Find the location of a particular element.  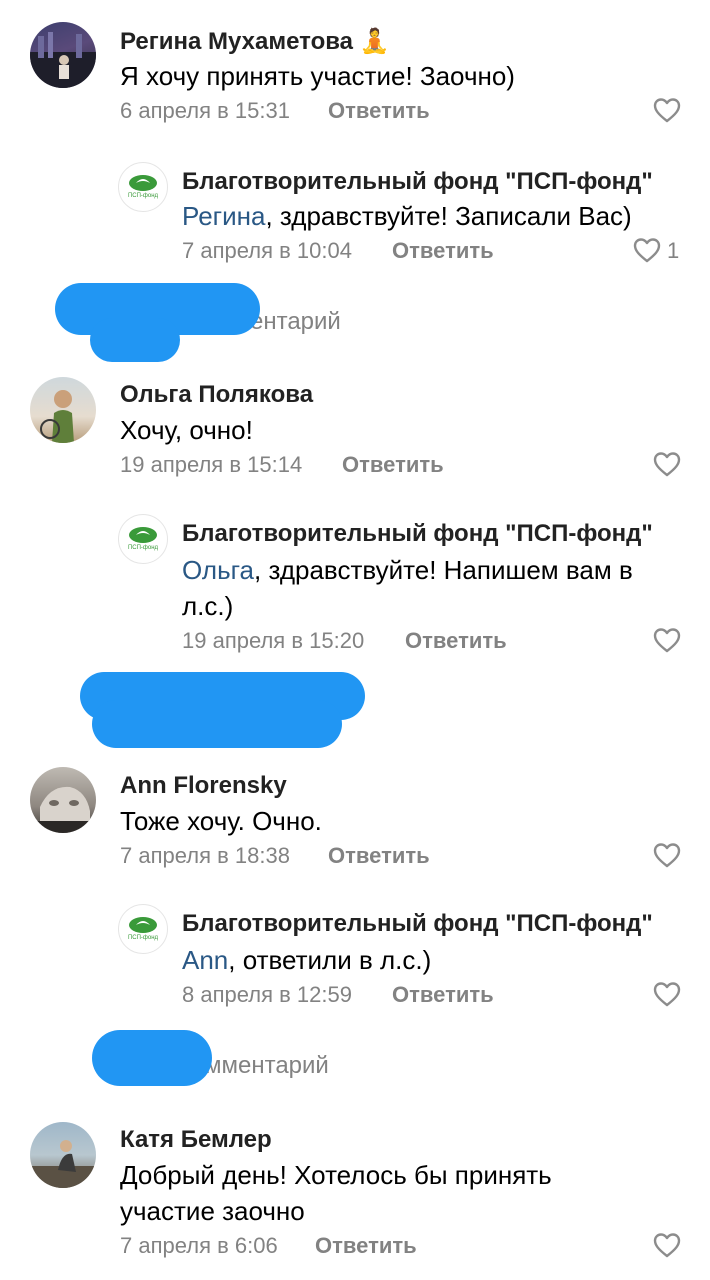

comment-text: Я хочу принять участие! Заочно) is located at coordinates (317, 76).